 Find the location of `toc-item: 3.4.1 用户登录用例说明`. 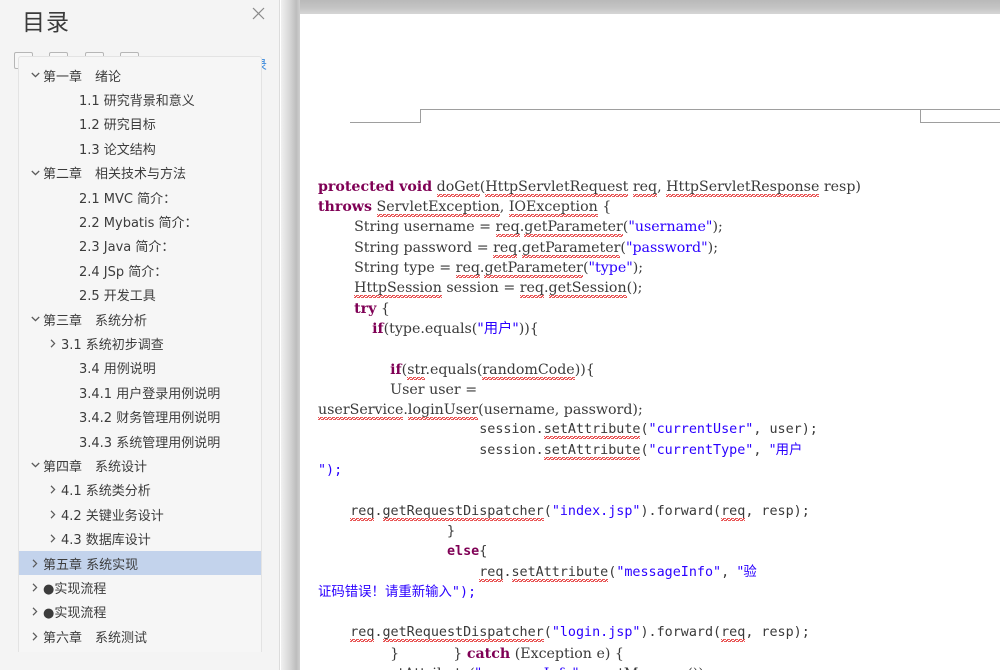

toc-item: 3.4.1 用户登录用例说明 is located at coordinates (140, 392).